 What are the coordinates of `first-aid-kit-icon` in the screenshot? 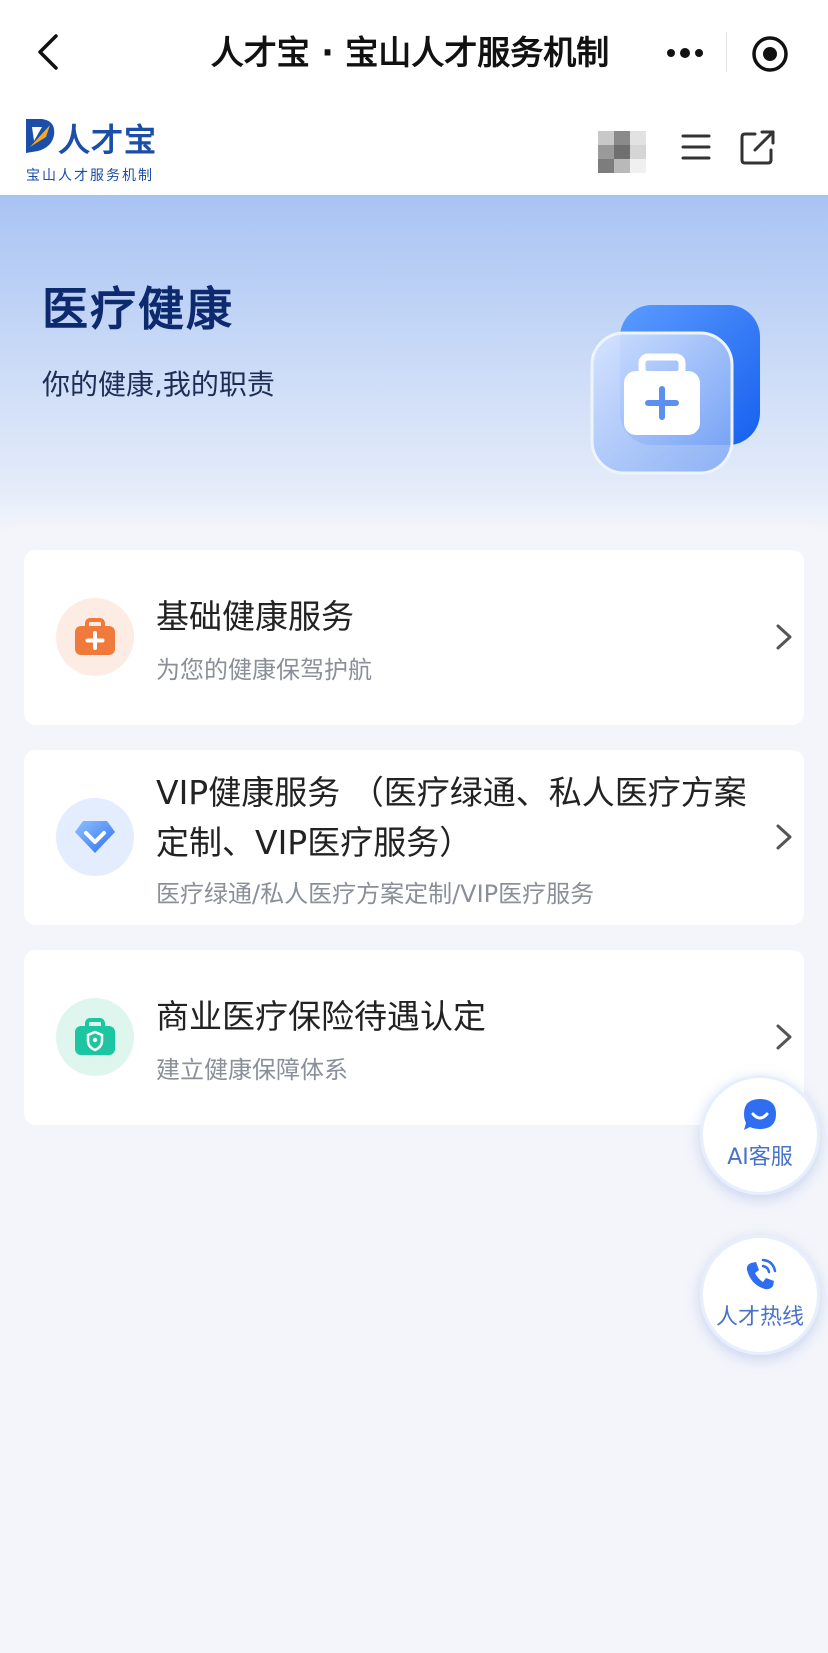 It's located at (95, 636).